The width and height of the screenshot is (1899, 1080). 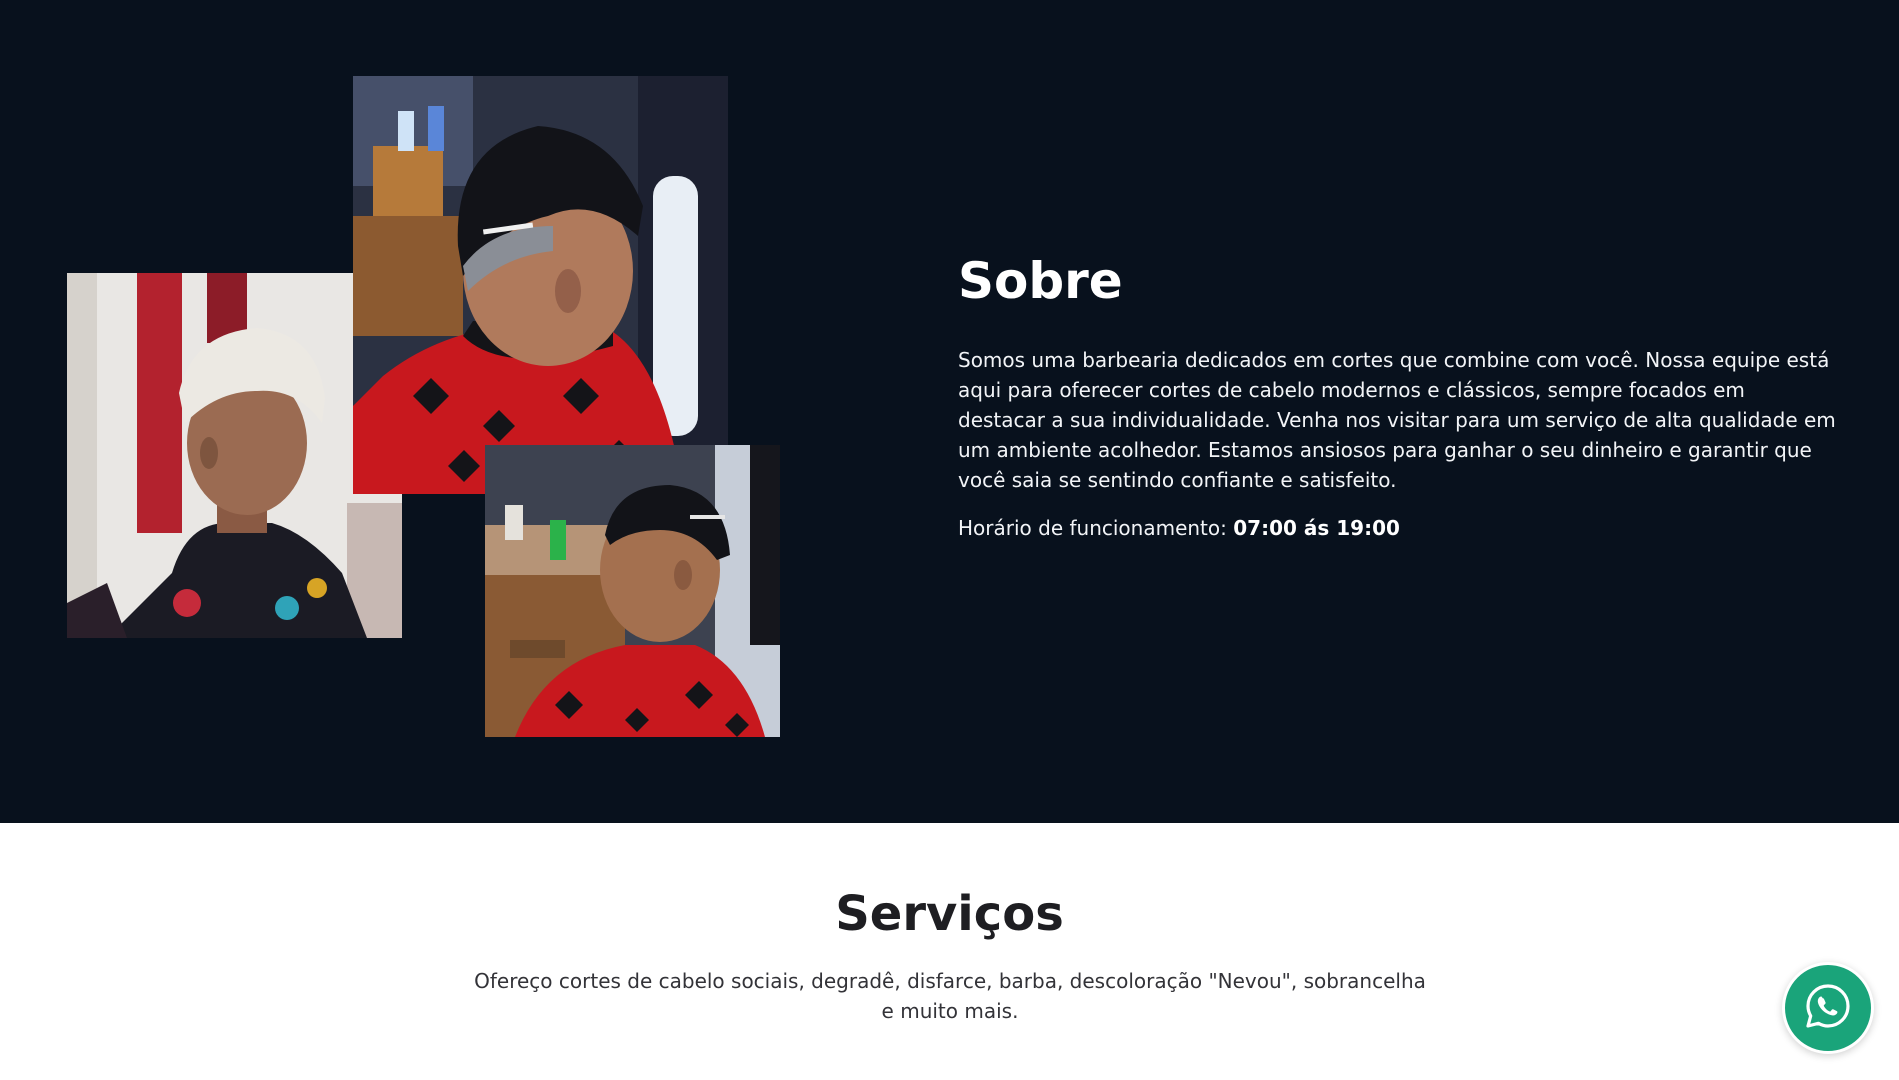 What do you see at coordinates (1092, 528) in the screenshot?
I see `opening-hours-label: Horário de funcionamento:` at bounding box center [1092, 528].